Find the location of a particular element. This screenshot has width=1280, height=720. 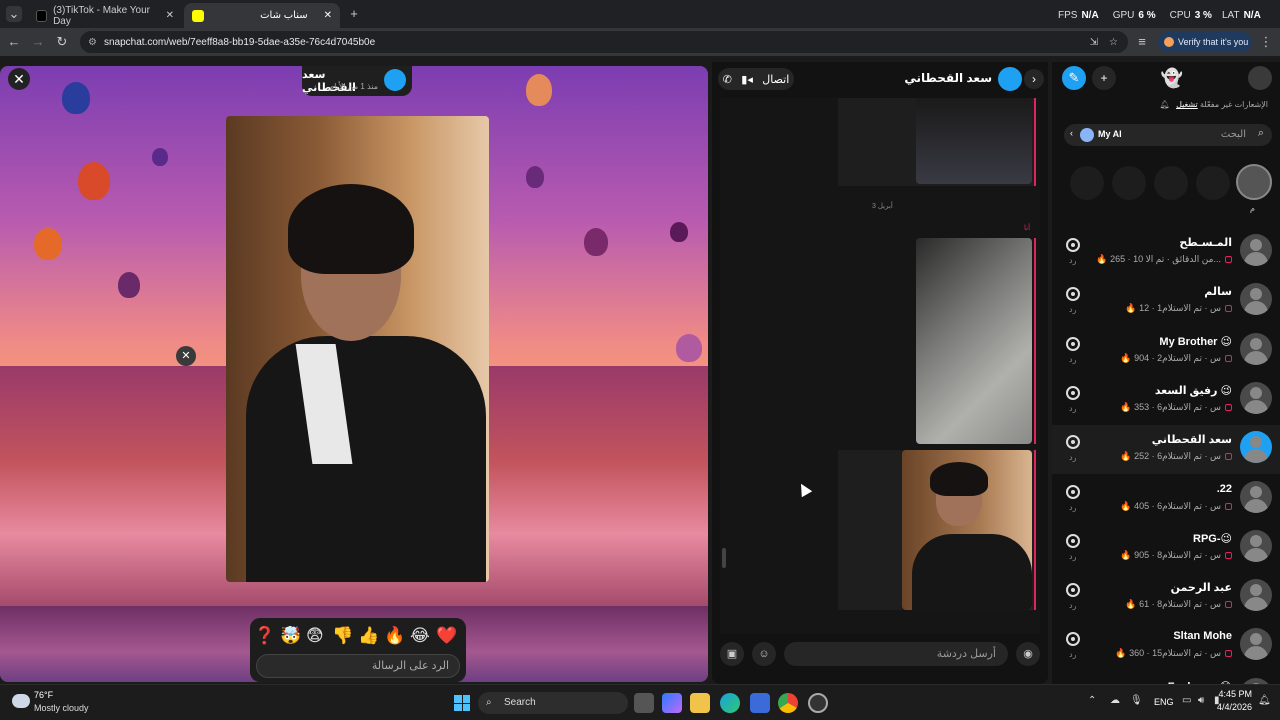

reaction-question: ❓ is located at coordinates (264, 636).